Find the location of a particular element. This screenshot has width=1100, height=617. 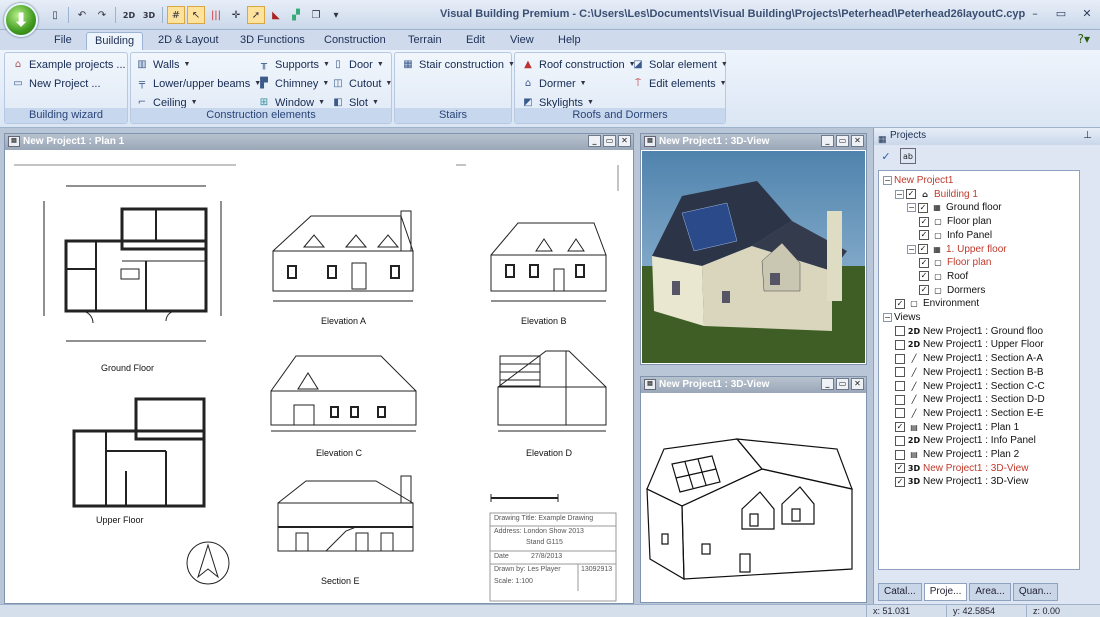

beams-button: ╤ Lower/upper beams ▼ is located at coordinates (198, 83).